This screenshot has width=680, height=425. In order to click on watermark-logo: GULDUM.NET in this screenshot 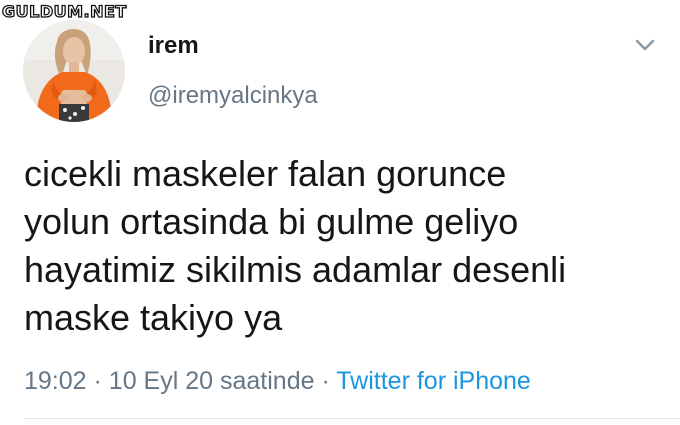, I will do `click(64, 11)`.